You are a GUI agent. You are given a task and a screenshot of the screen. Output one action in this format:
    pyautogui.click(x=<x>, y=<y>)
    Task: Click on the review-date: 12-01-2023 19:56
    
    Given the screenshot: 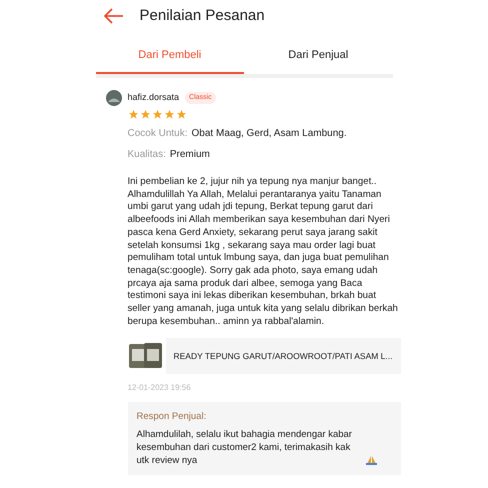 What is the action you would take?
    pyautogui.click(x=160, y=388)
    